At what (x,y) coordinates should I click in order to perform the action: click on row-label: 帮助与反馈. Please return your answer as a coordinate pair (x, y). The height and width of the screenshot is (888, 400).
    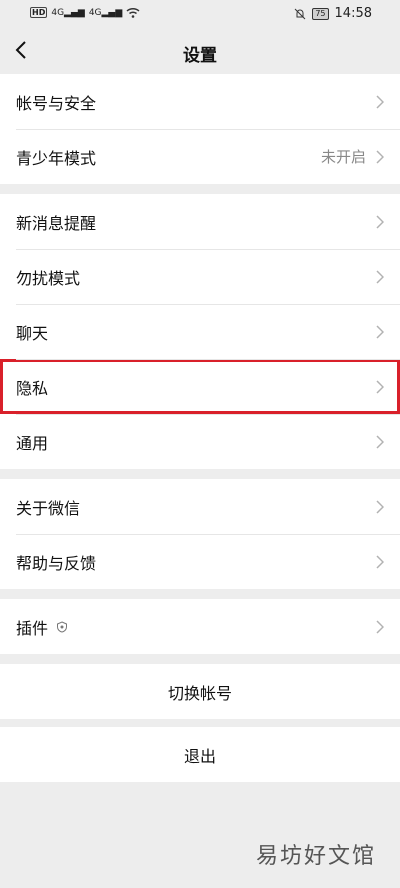
    Looking at the image, I should click on (56, 563).